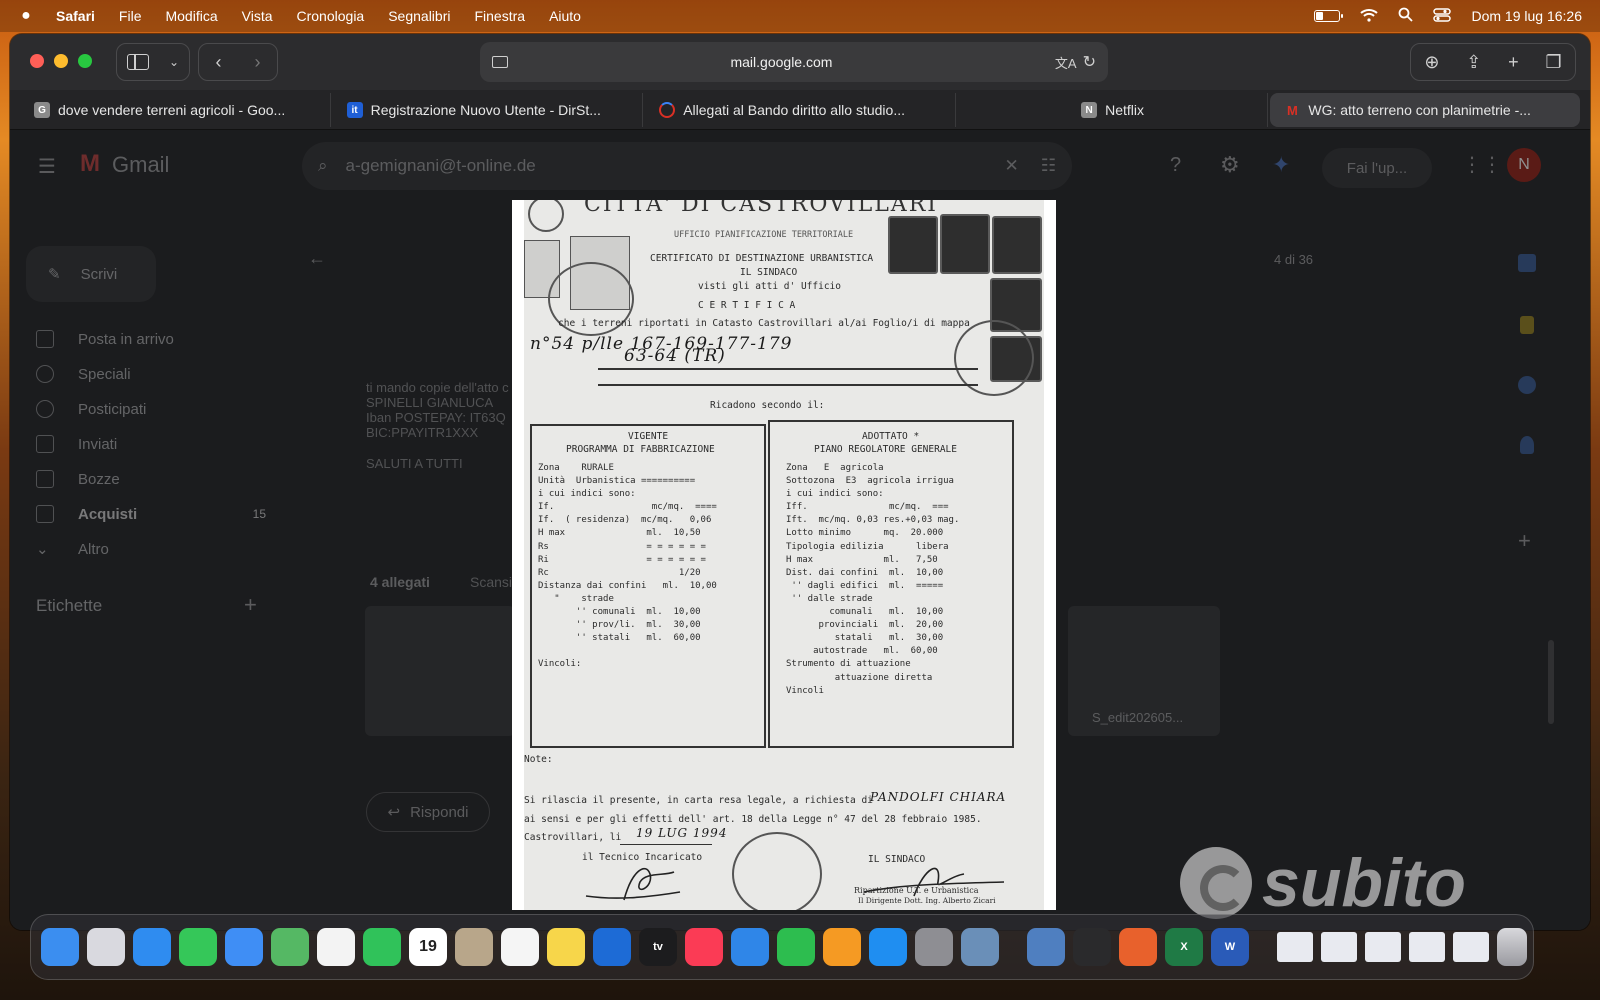  Describe the element at coordinates (888, 947) in the screenshot. I see `app-store-icon` at that location.